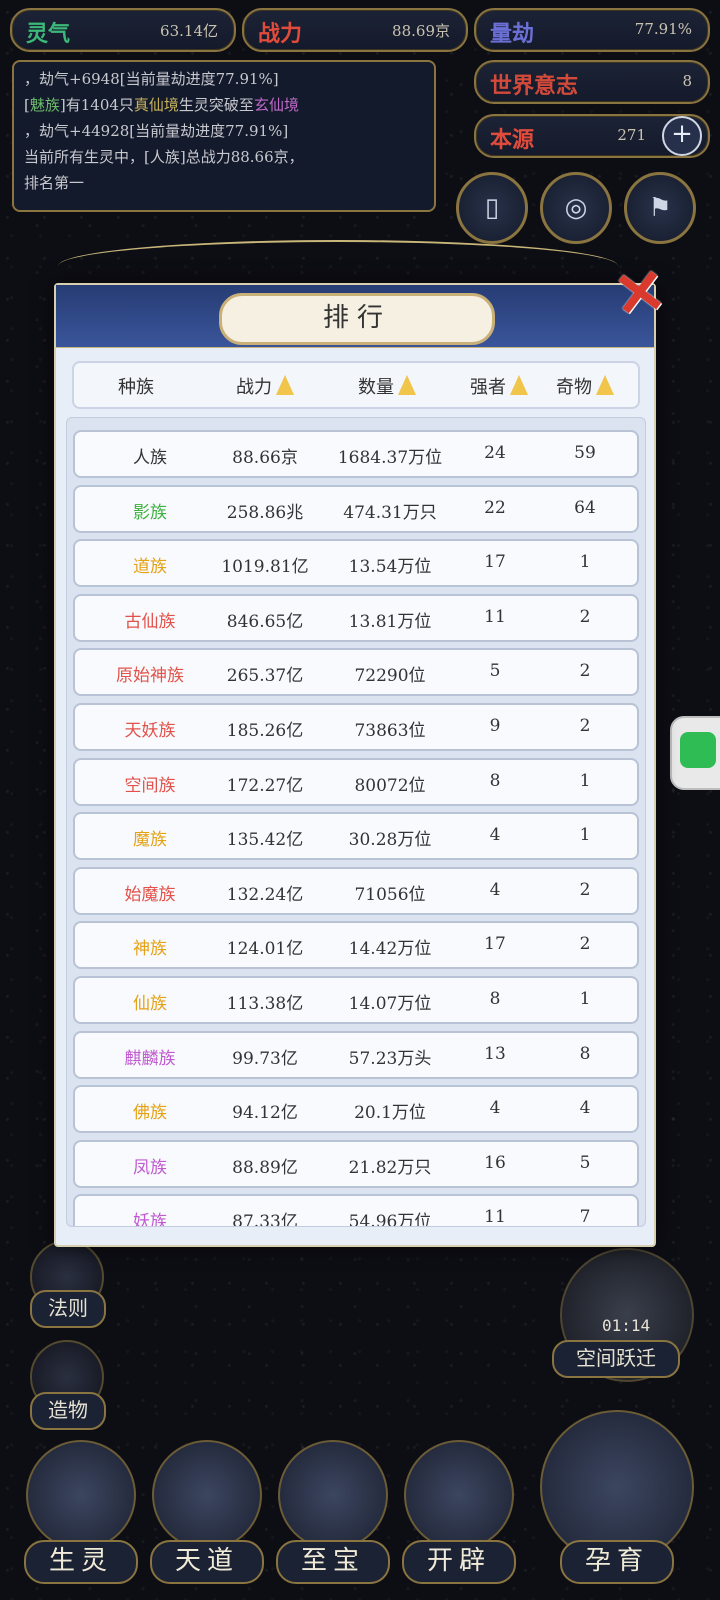 This screenshot has height=1600, width=720. Describe the element at coordinates (54, 183) in the screenshot. I see `log-line: 排名第一` at that location.